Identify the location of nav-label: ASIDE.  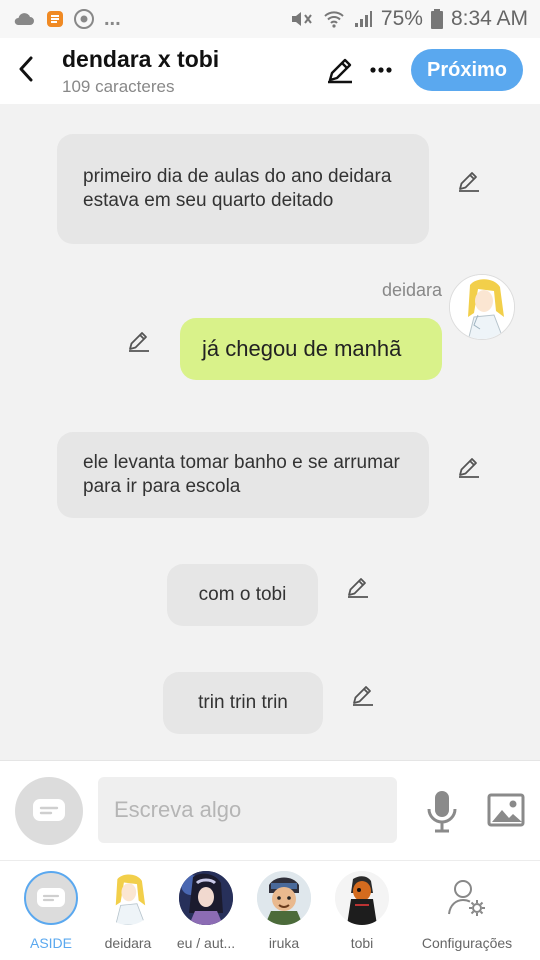
(50, 943).